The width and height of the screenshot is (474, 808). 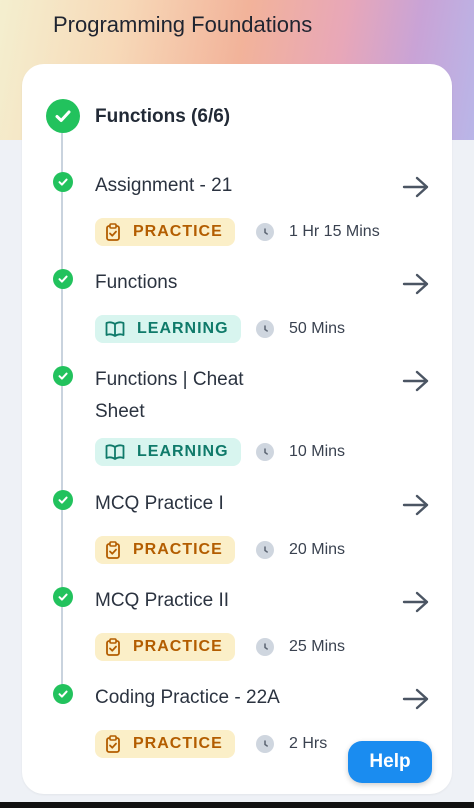 What do you see at coordinates (182, 396) in the screenshot?
I see `item-title: Functions | Cheat Sheet` at bounding box center [182, 396].